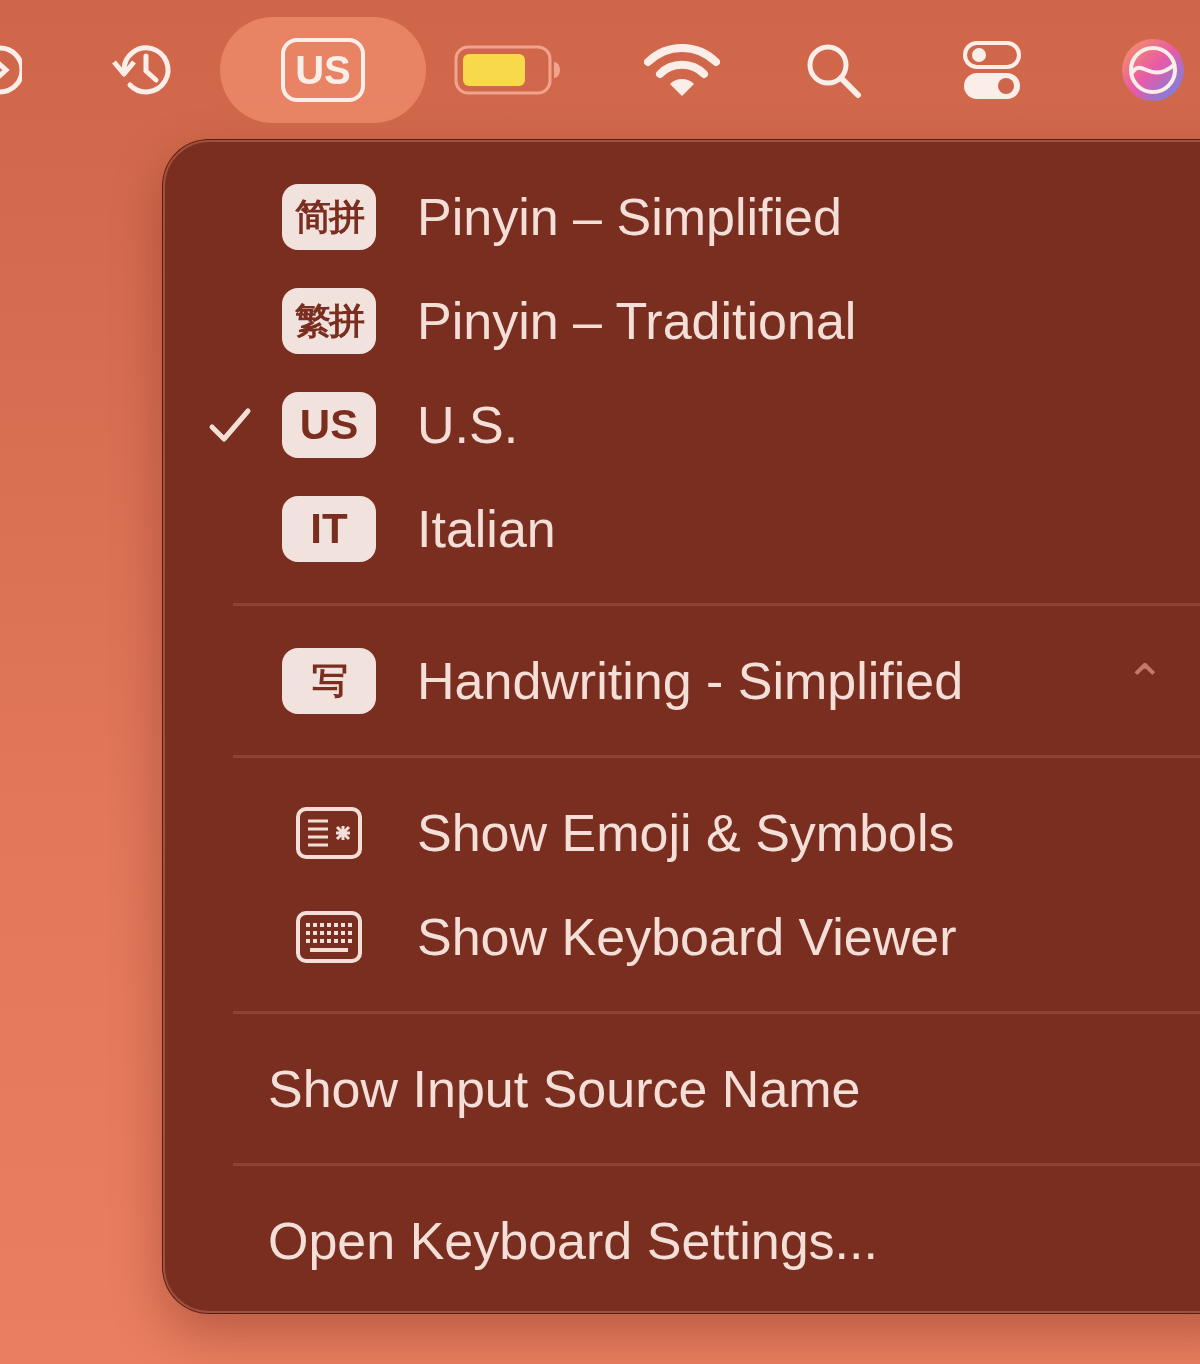 This screenshot has width=1200, height=1364. I want to click on toggle-switches-icon, so click(992, 70).